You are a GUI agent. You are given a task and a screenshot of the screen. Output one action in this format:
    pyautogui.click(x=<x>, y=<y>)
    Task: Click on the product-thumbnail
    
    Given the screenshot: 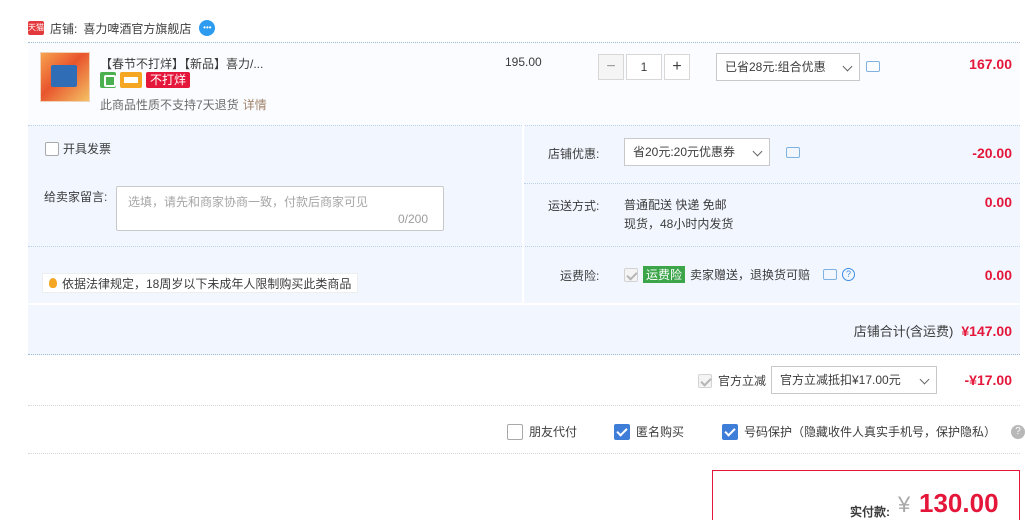 What is the action you would take?
    pyautogui.click(x=65, y=77)
    